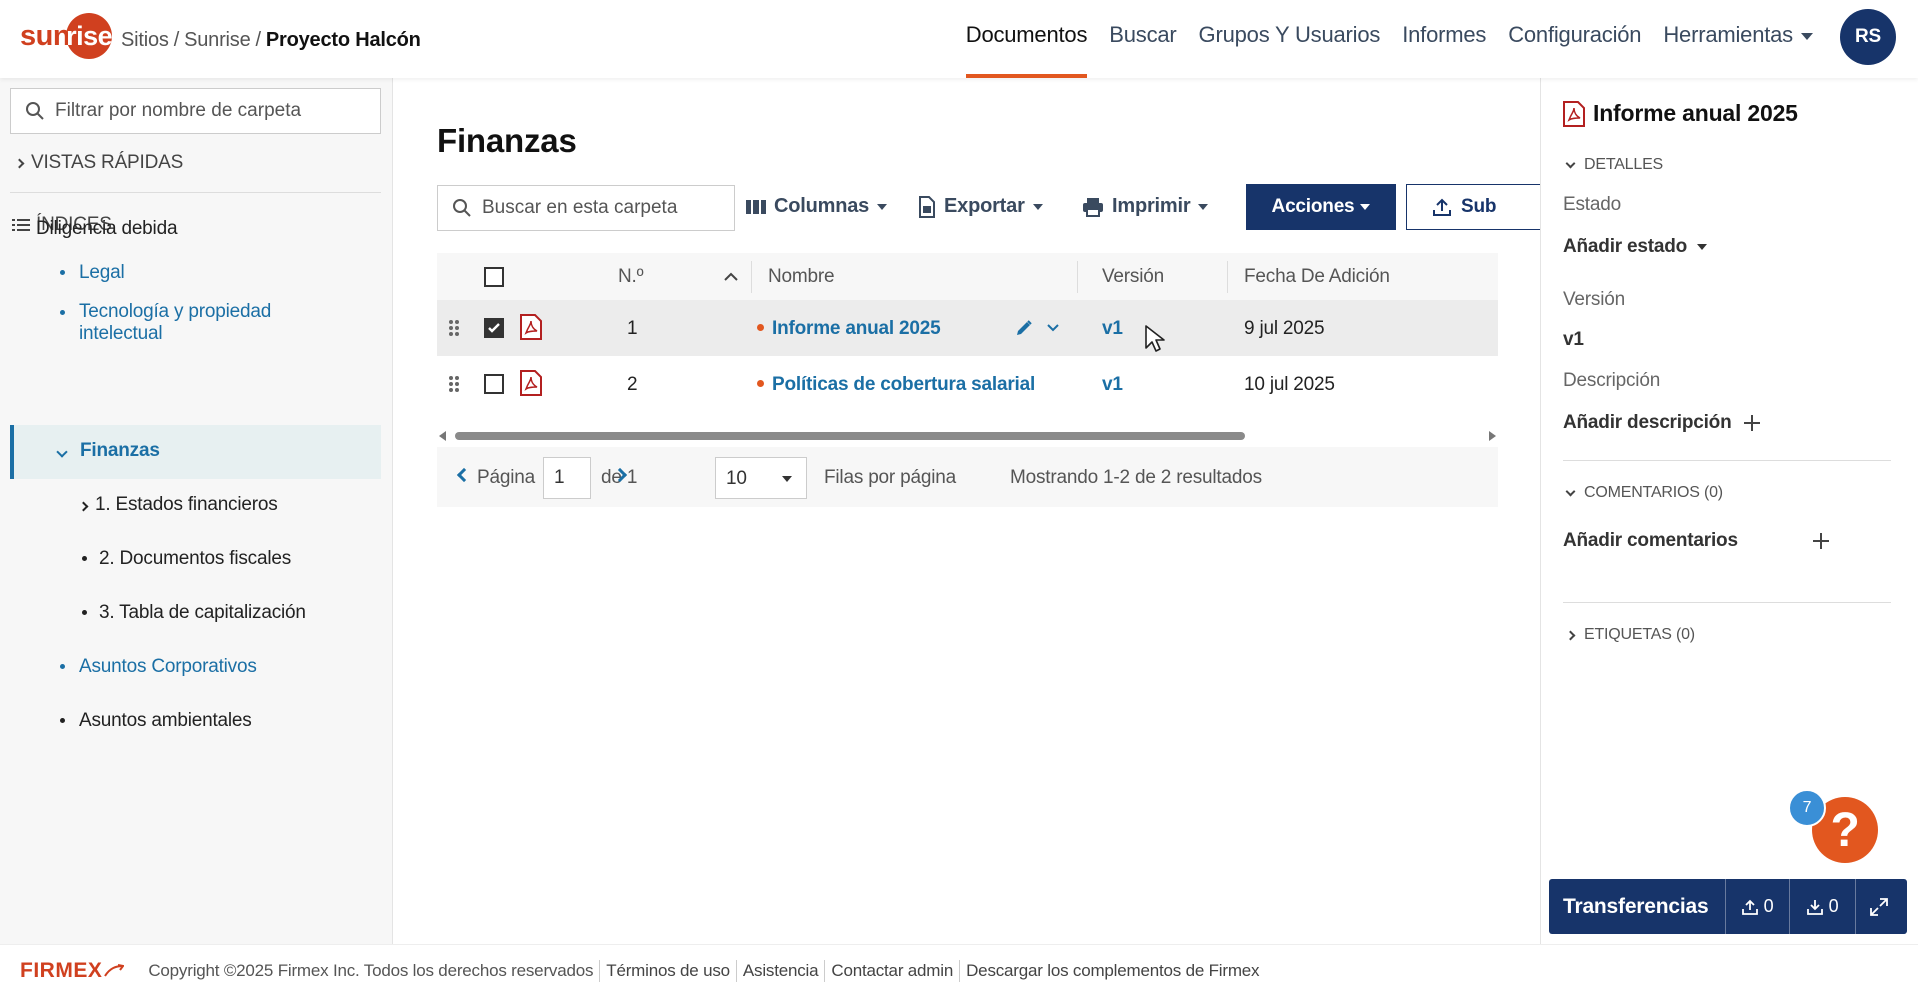  I want to click on details-section-label: DETALLES, so click(1624, 164).